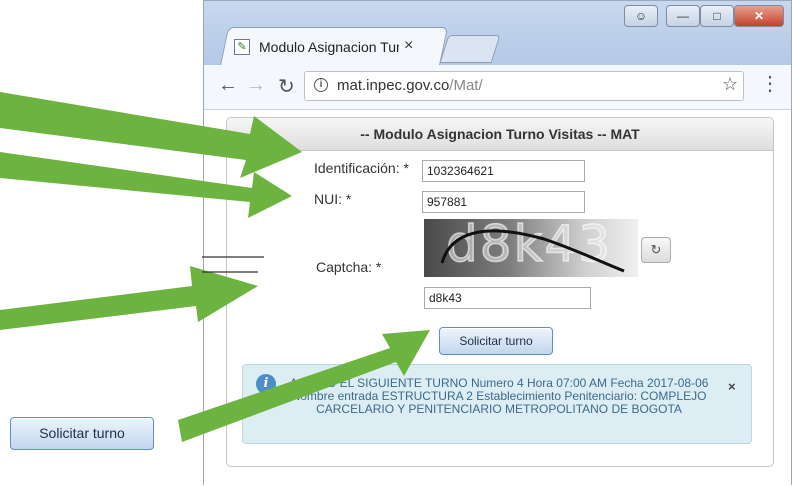 This screenshot has height=486, width=792. I want to click on url-host: mat.inpec.gov.co, so click(393, 85).